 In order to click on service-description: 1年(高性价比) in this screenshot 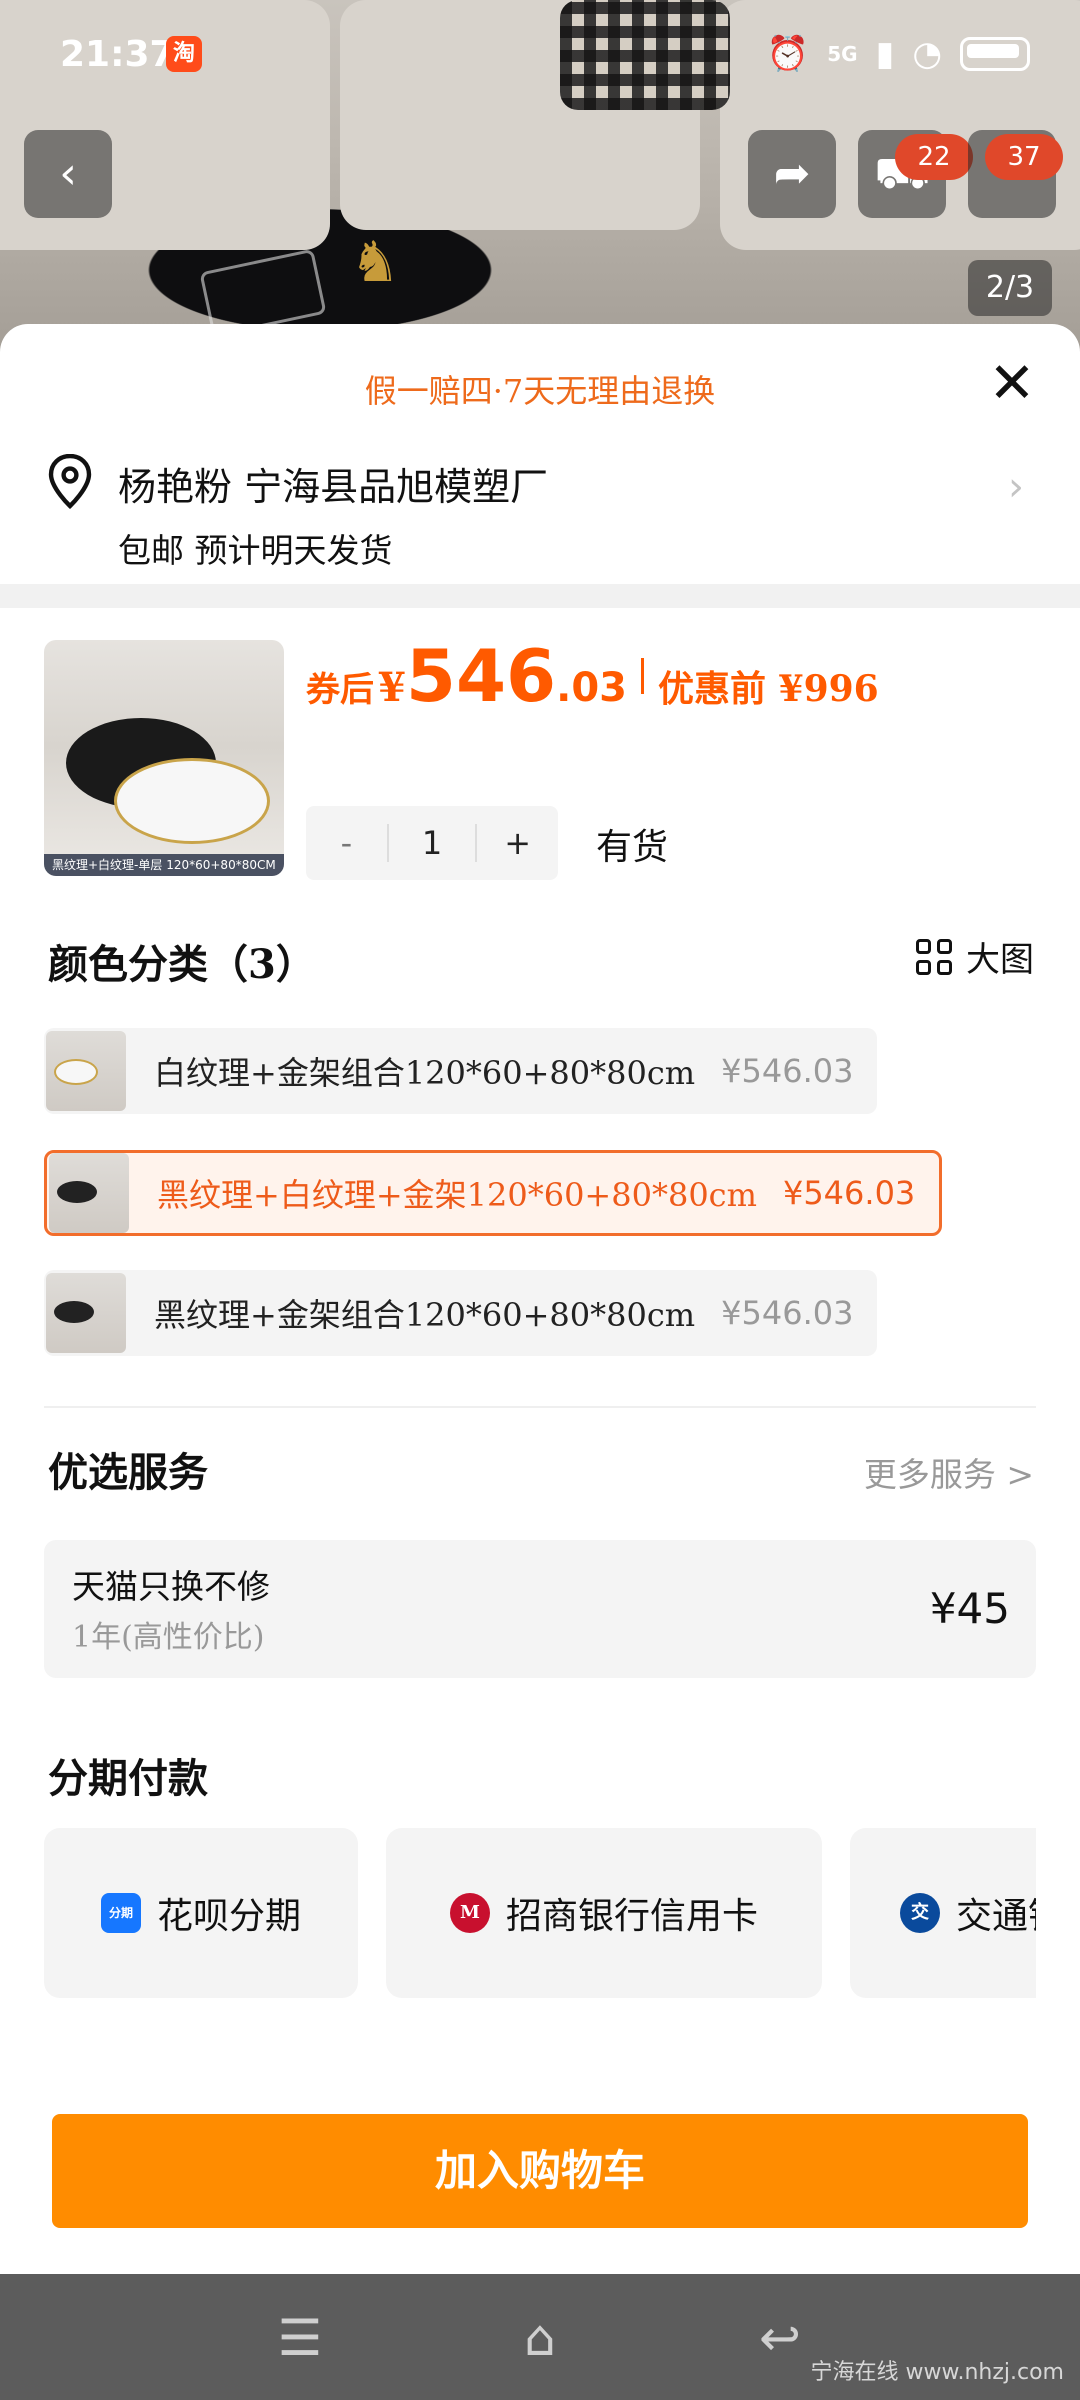, I will do `click(168, 1637)`.